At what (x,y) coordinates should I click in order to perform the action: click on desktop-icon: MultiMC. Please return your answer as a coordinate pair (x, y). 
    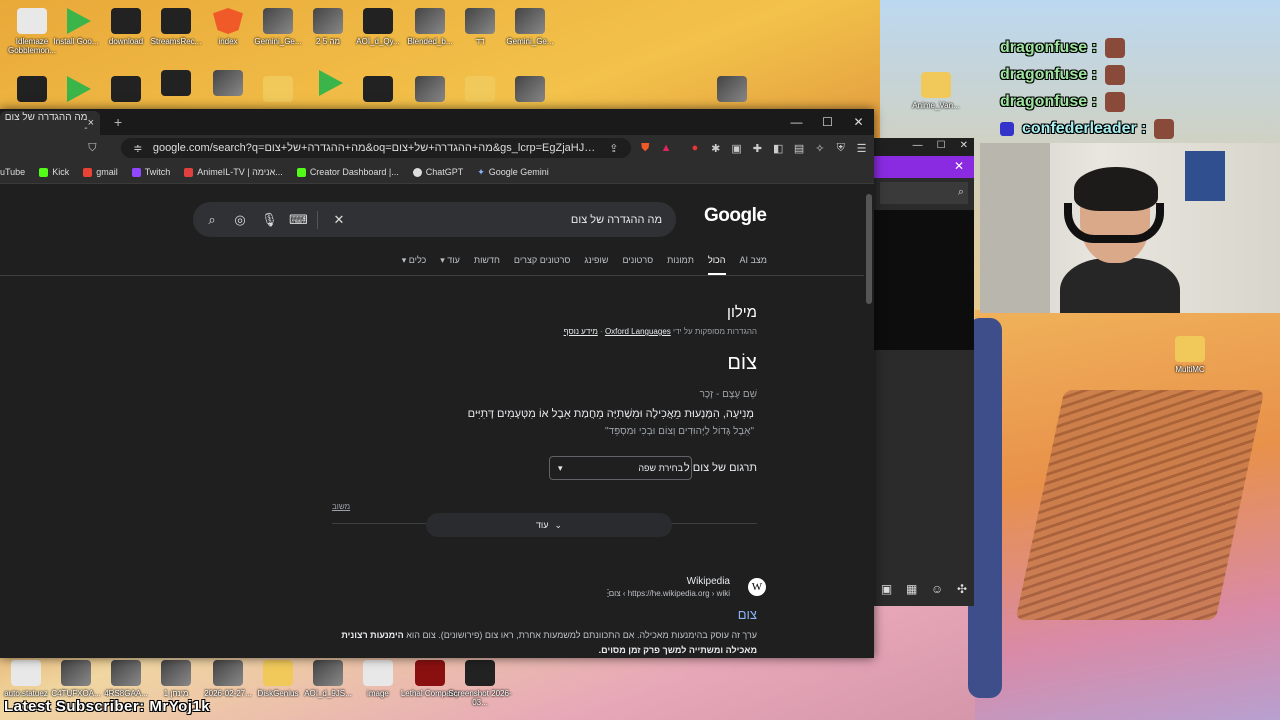
    Looking at the image, I should click on (1190, 355).